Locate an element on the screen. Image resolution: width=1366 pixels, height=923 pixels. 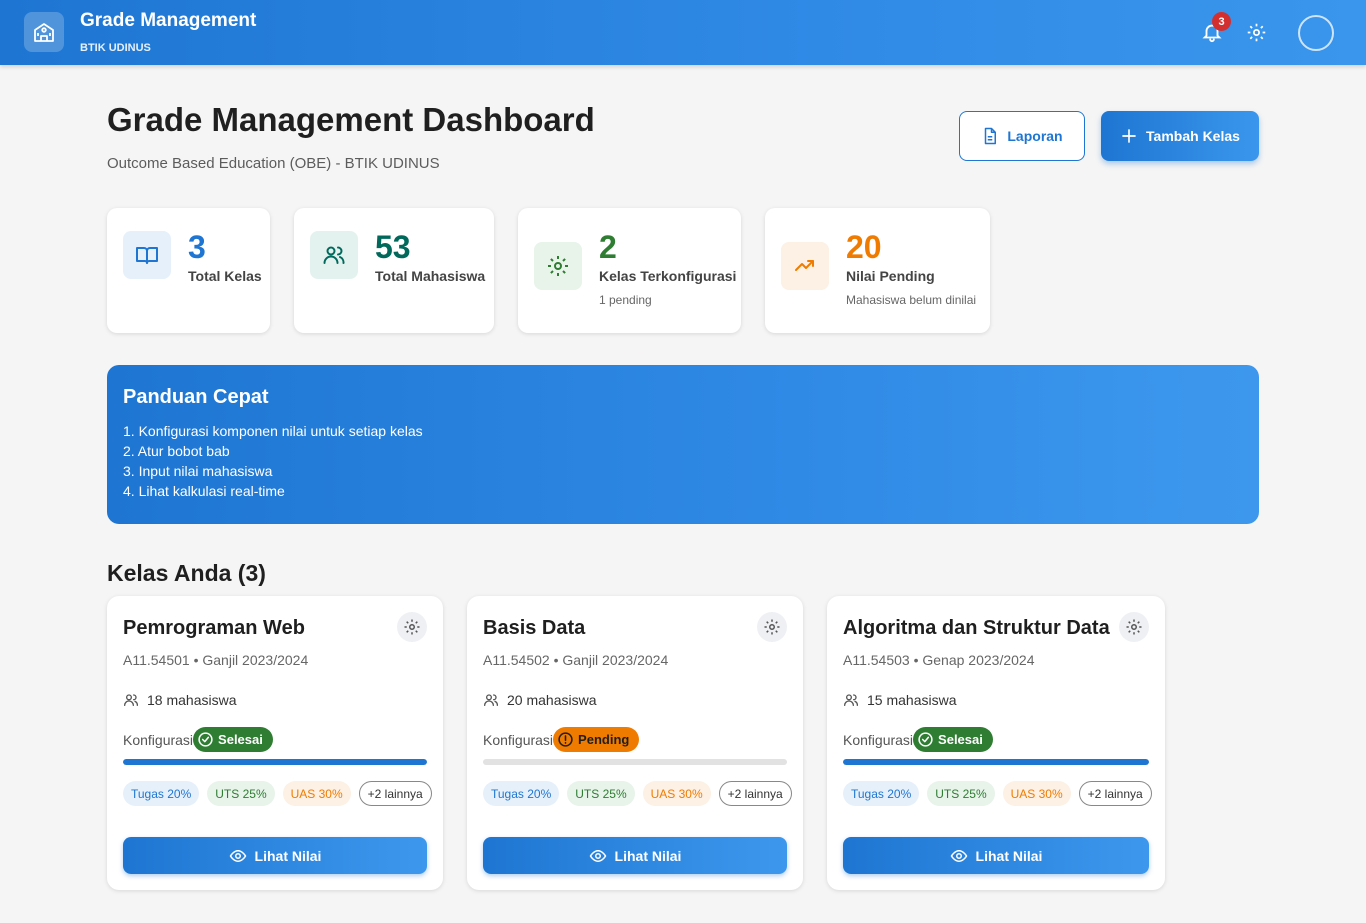
config-row: Konfigurasi Pending is located at coordinates (561, 739).